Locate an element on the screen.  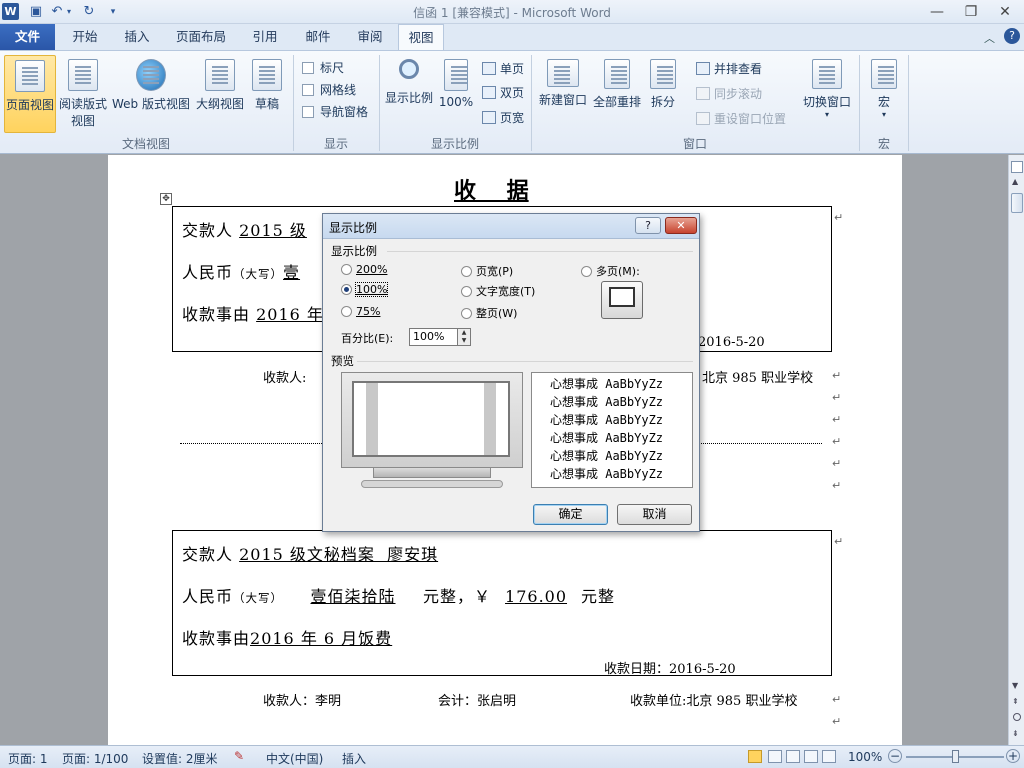
minimize-button: — is located at coordinates (937, 12).